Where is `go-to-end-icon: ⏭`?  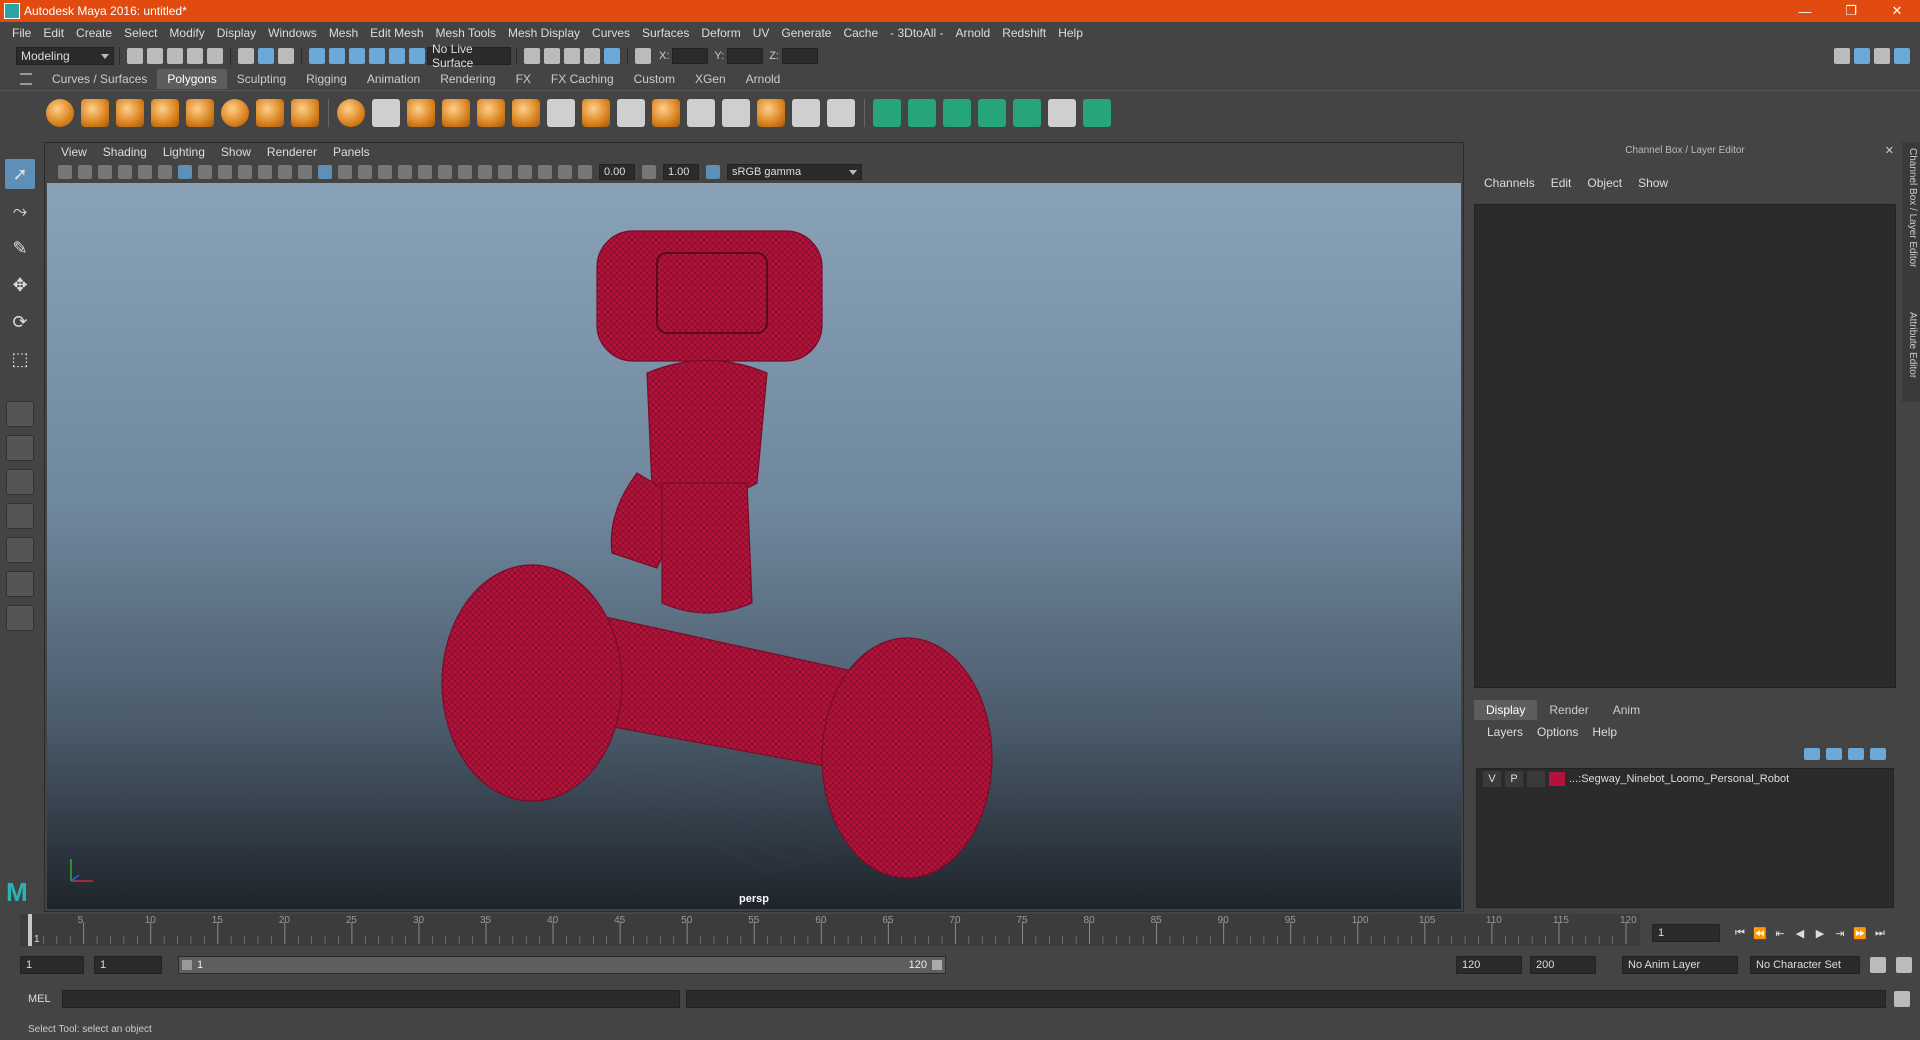
go-to-end-icon: ⏭ is located at coordinates (1880, 933).